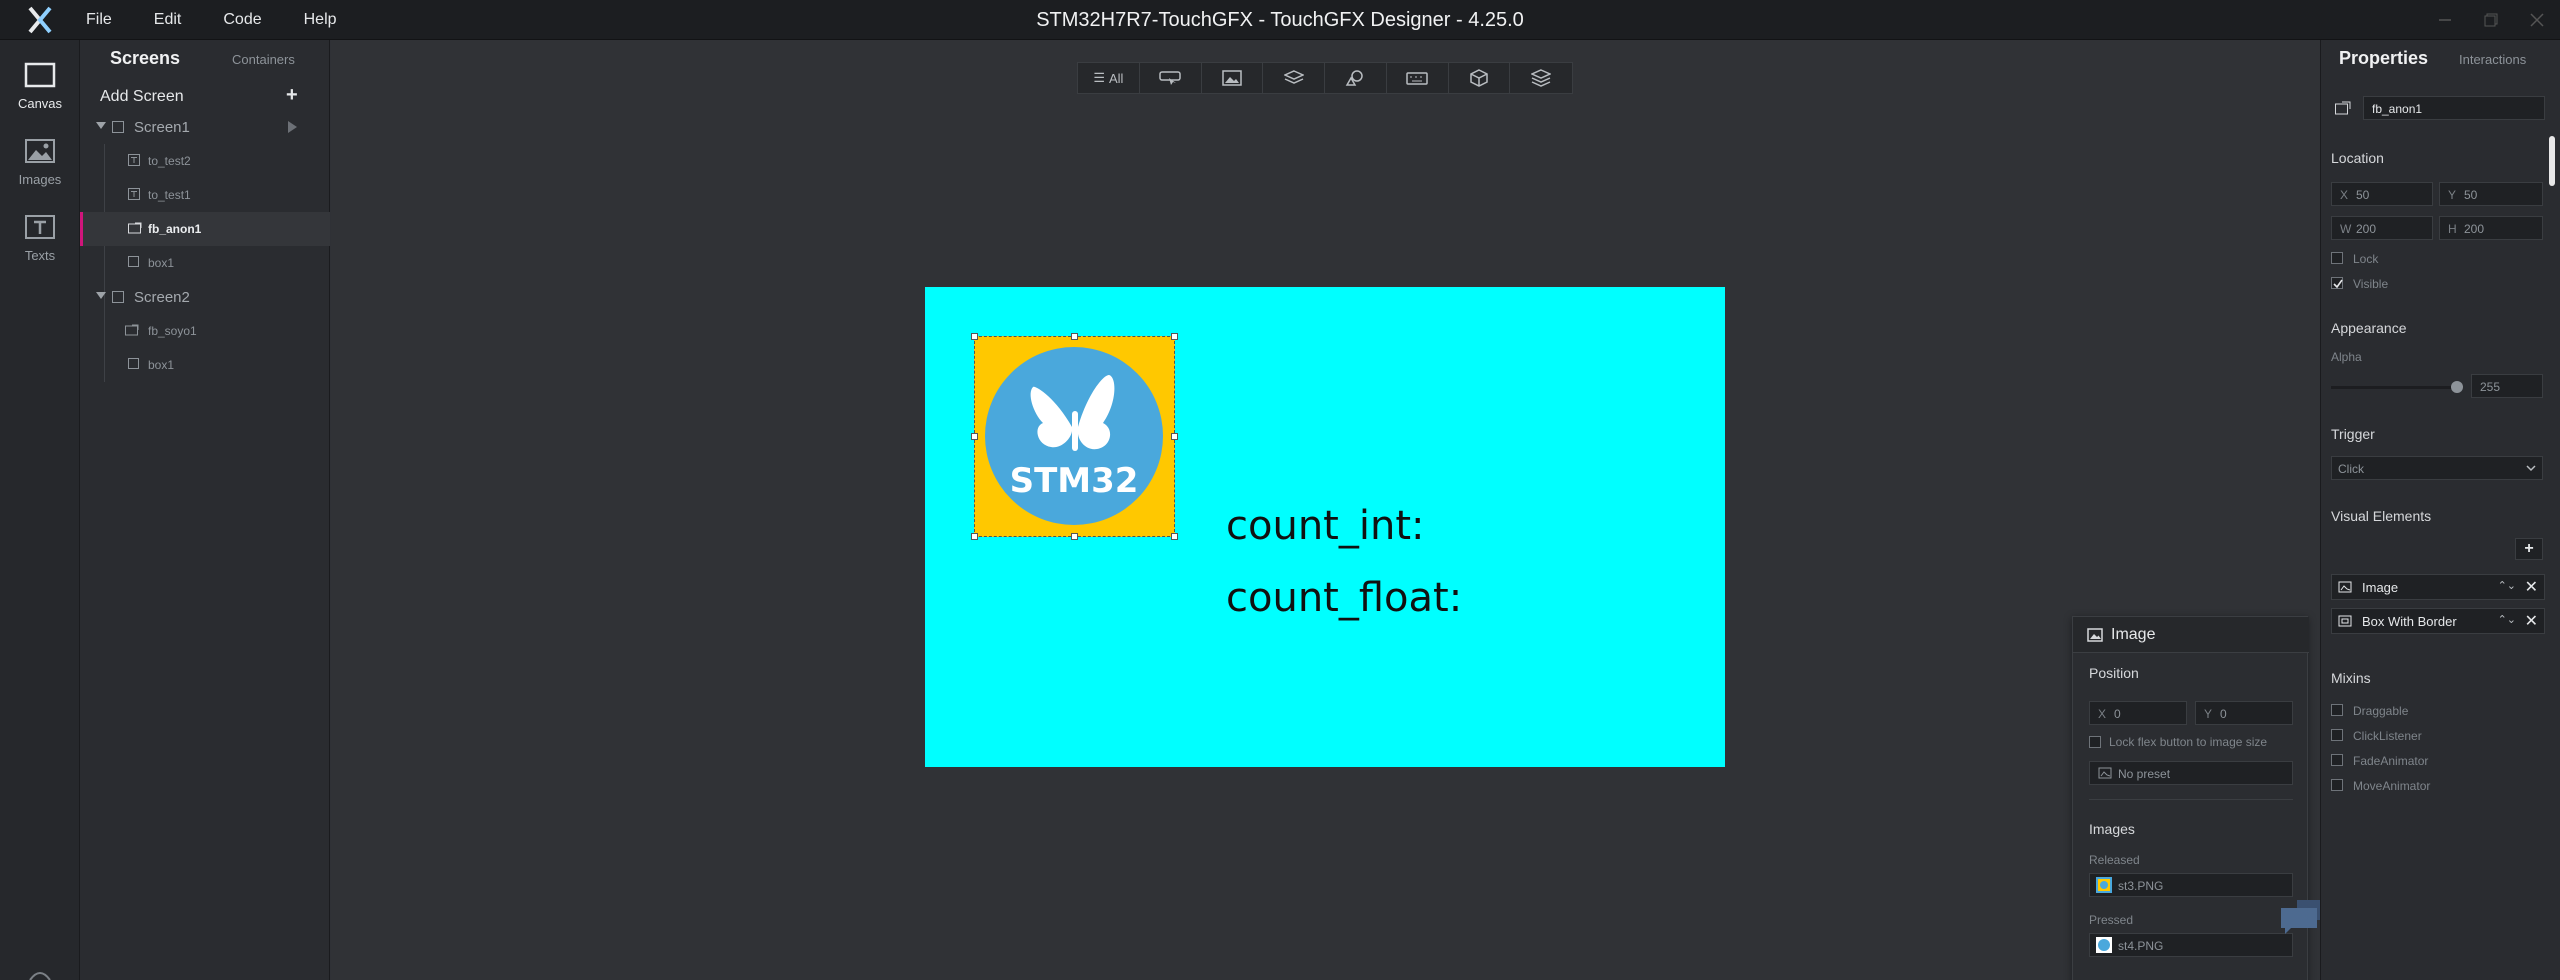 This screenshot has height=980, width=2560. Describe the element at coordinates (263, 59) in the screenshot. I see `tab-containers: Containers` at that location.